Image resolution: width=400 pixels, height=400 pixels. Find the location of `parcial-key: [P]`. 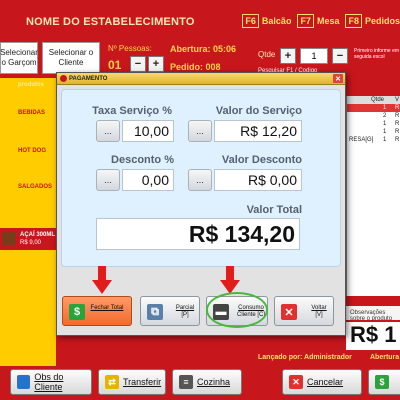

parcial-key: [P] is located at coordinates (185, 315).